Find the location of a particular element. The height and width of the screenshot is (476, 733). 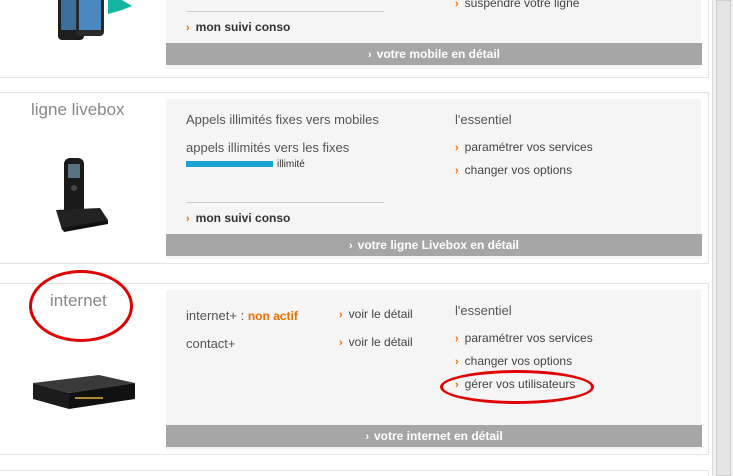

livebox-suivi-conso-link: › mon suivi conso is located at coordinates (238, 218).